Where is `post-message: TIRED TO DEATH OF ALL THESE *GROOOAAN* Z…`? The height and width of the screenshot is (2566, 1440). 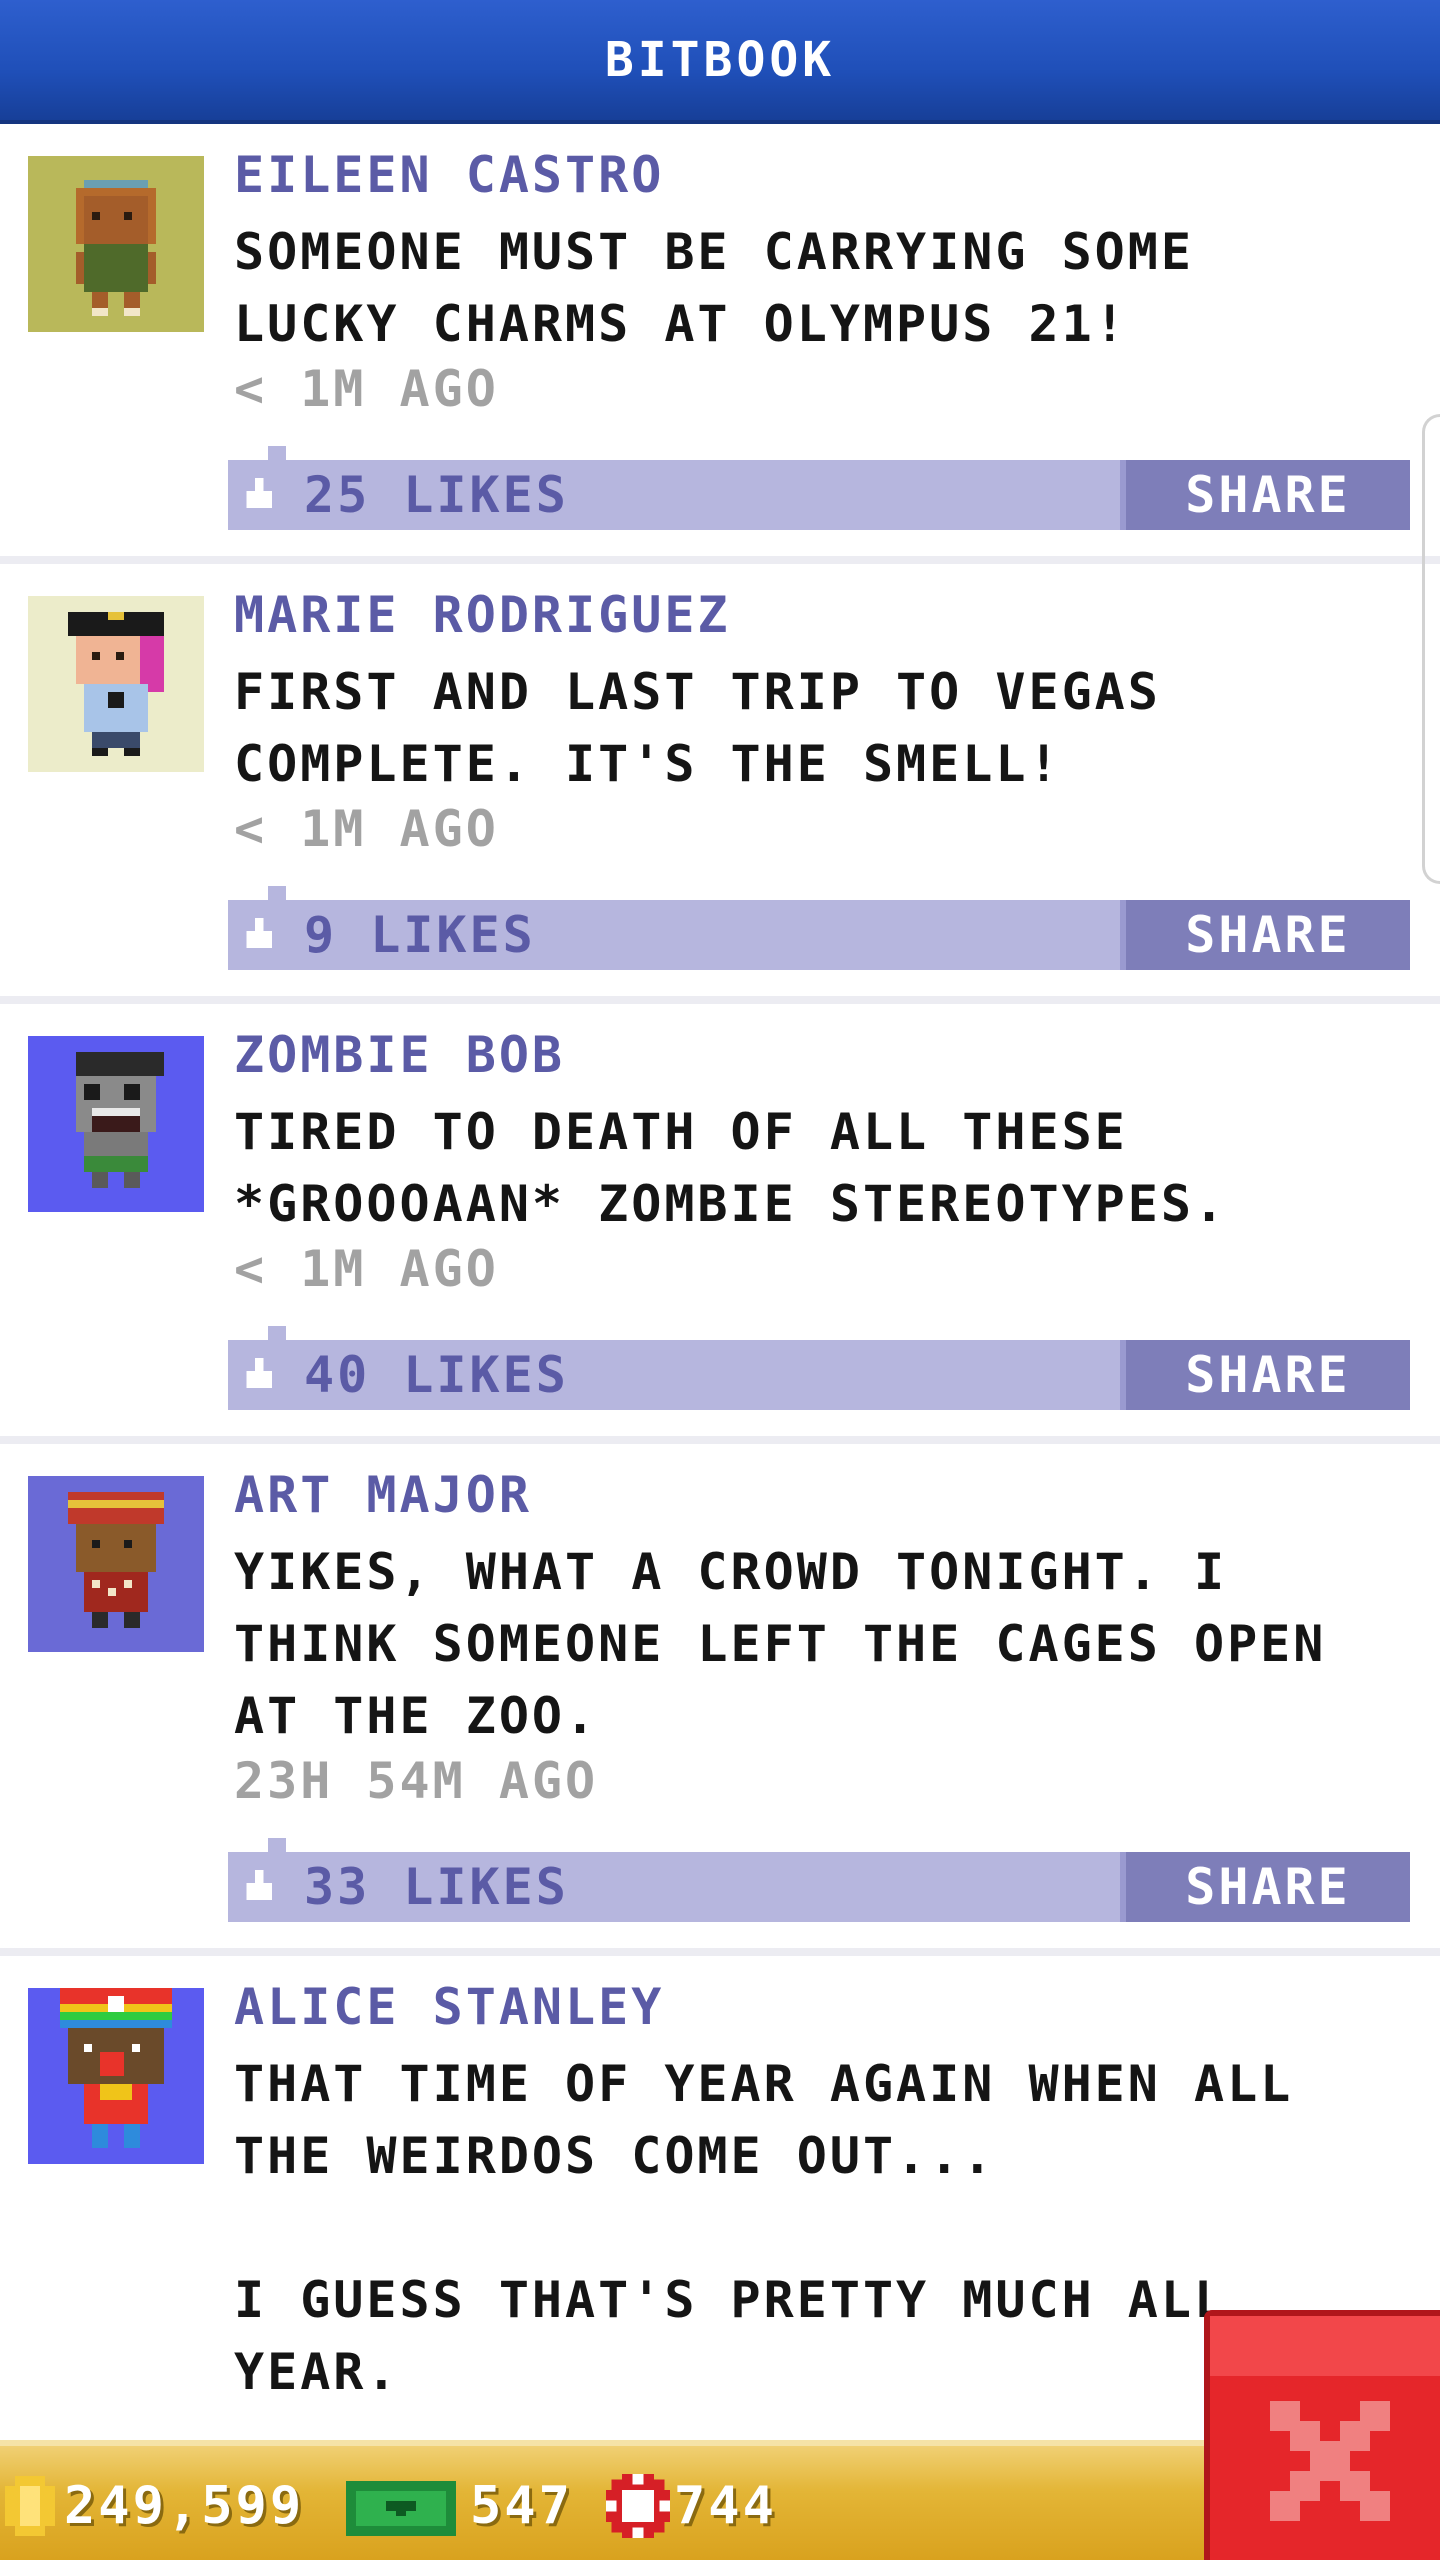 post-message: TIRED TO DEATH OF ALL THESE *GROOOAAN* Z… is located at coordinates (731, 1168).